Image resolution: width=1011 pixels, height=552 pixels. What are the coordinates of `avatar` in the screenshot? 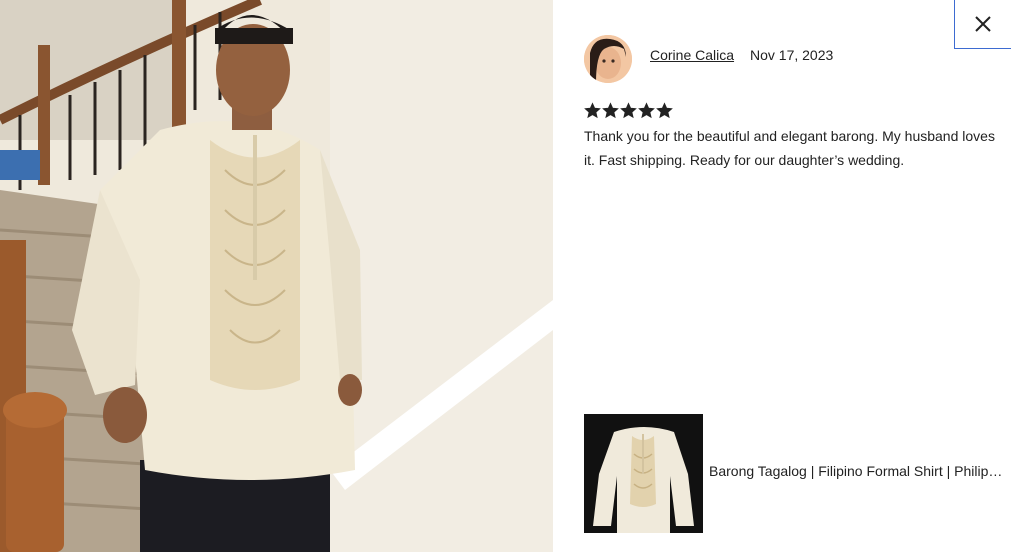 It's located at (608, 59).